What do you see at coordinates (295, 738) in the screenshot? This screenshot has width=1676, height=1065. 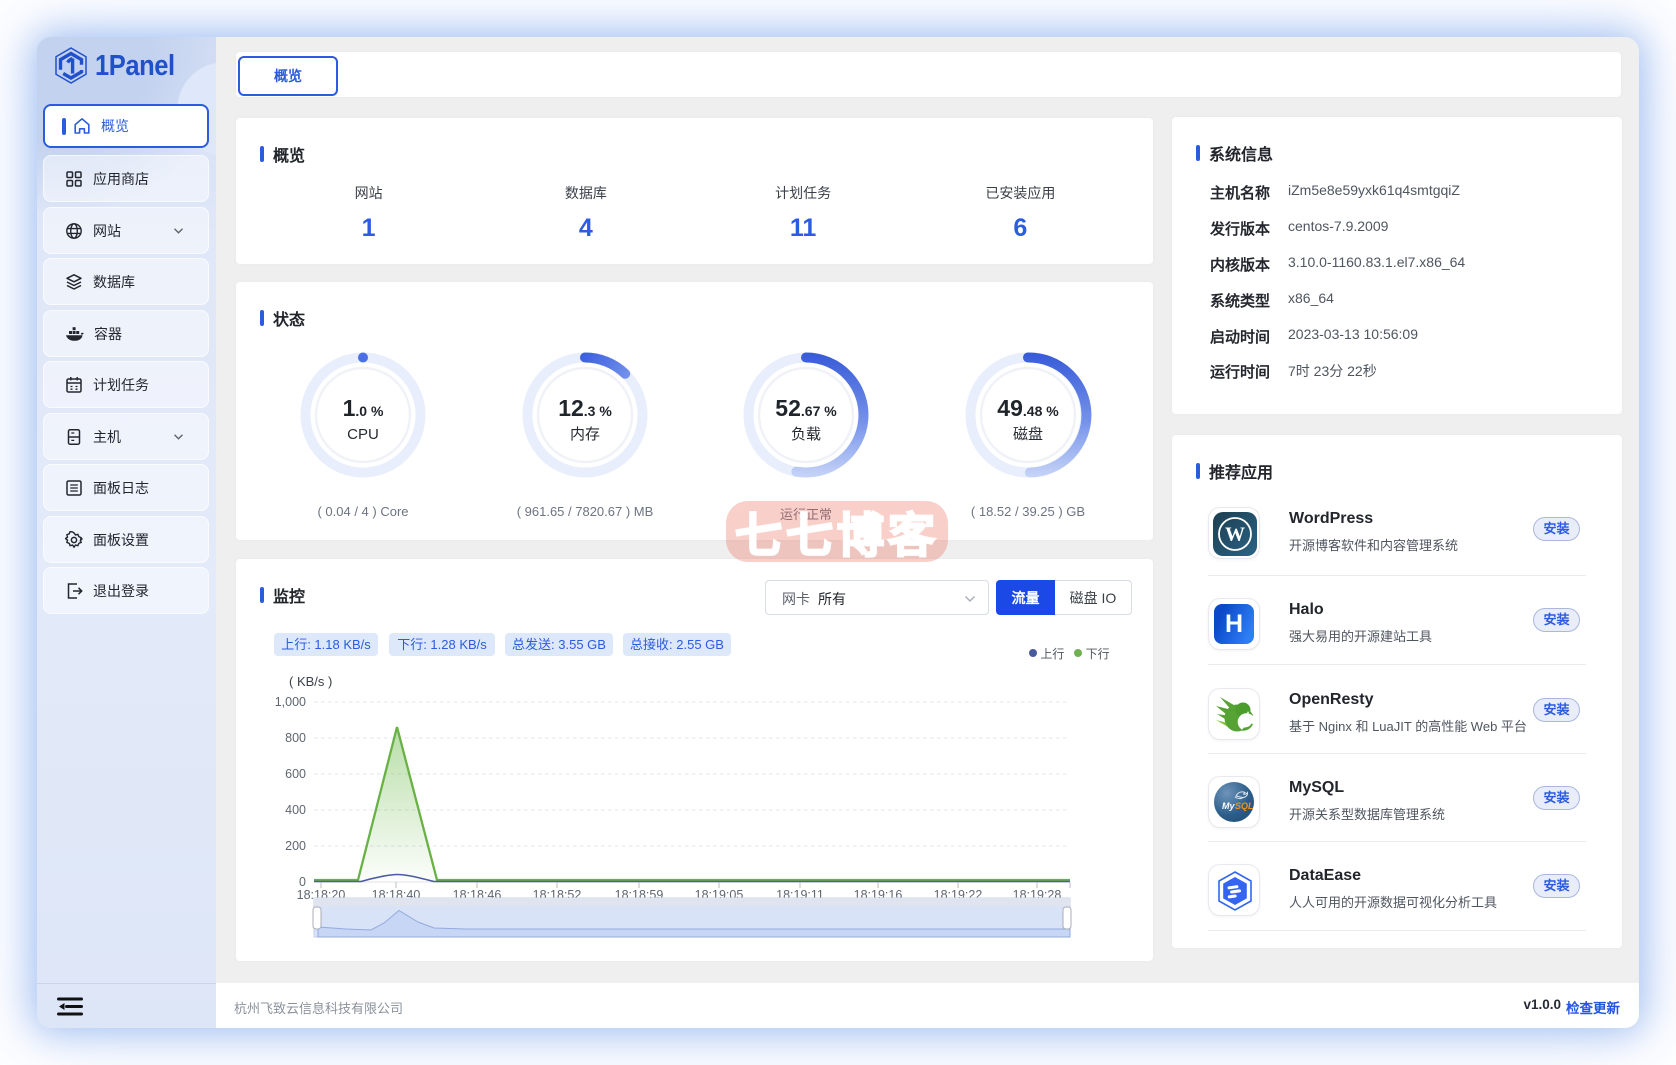 I see `svg-text: 800` at bounding box center [295, 738].